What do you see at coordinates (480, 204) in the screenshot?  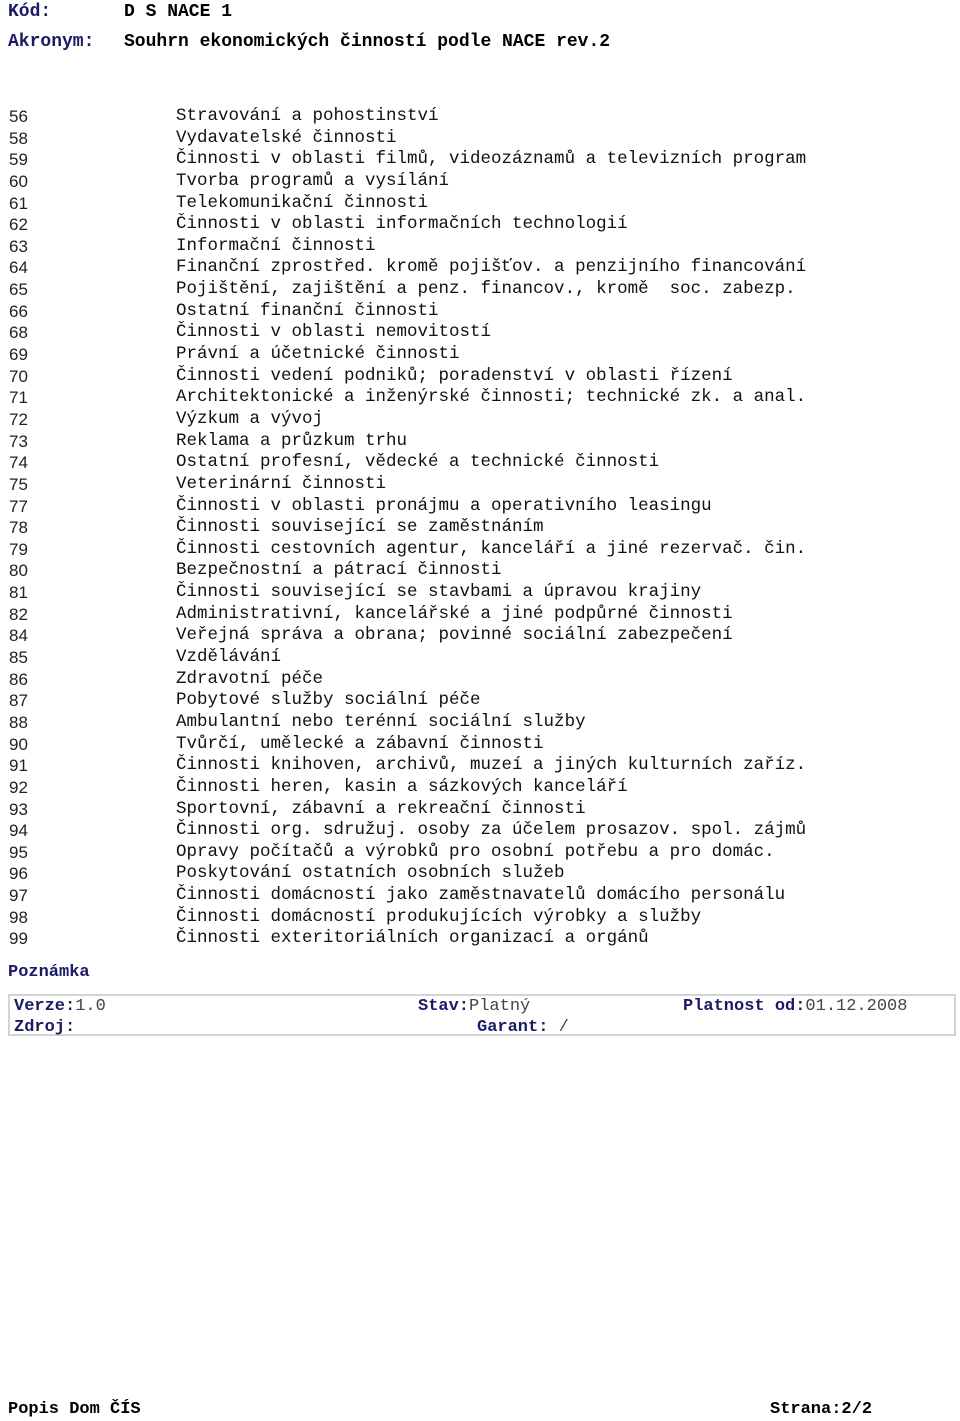 I see `list-item: 61 Telekomunikační činnosti` at bounding box center [480, 204].